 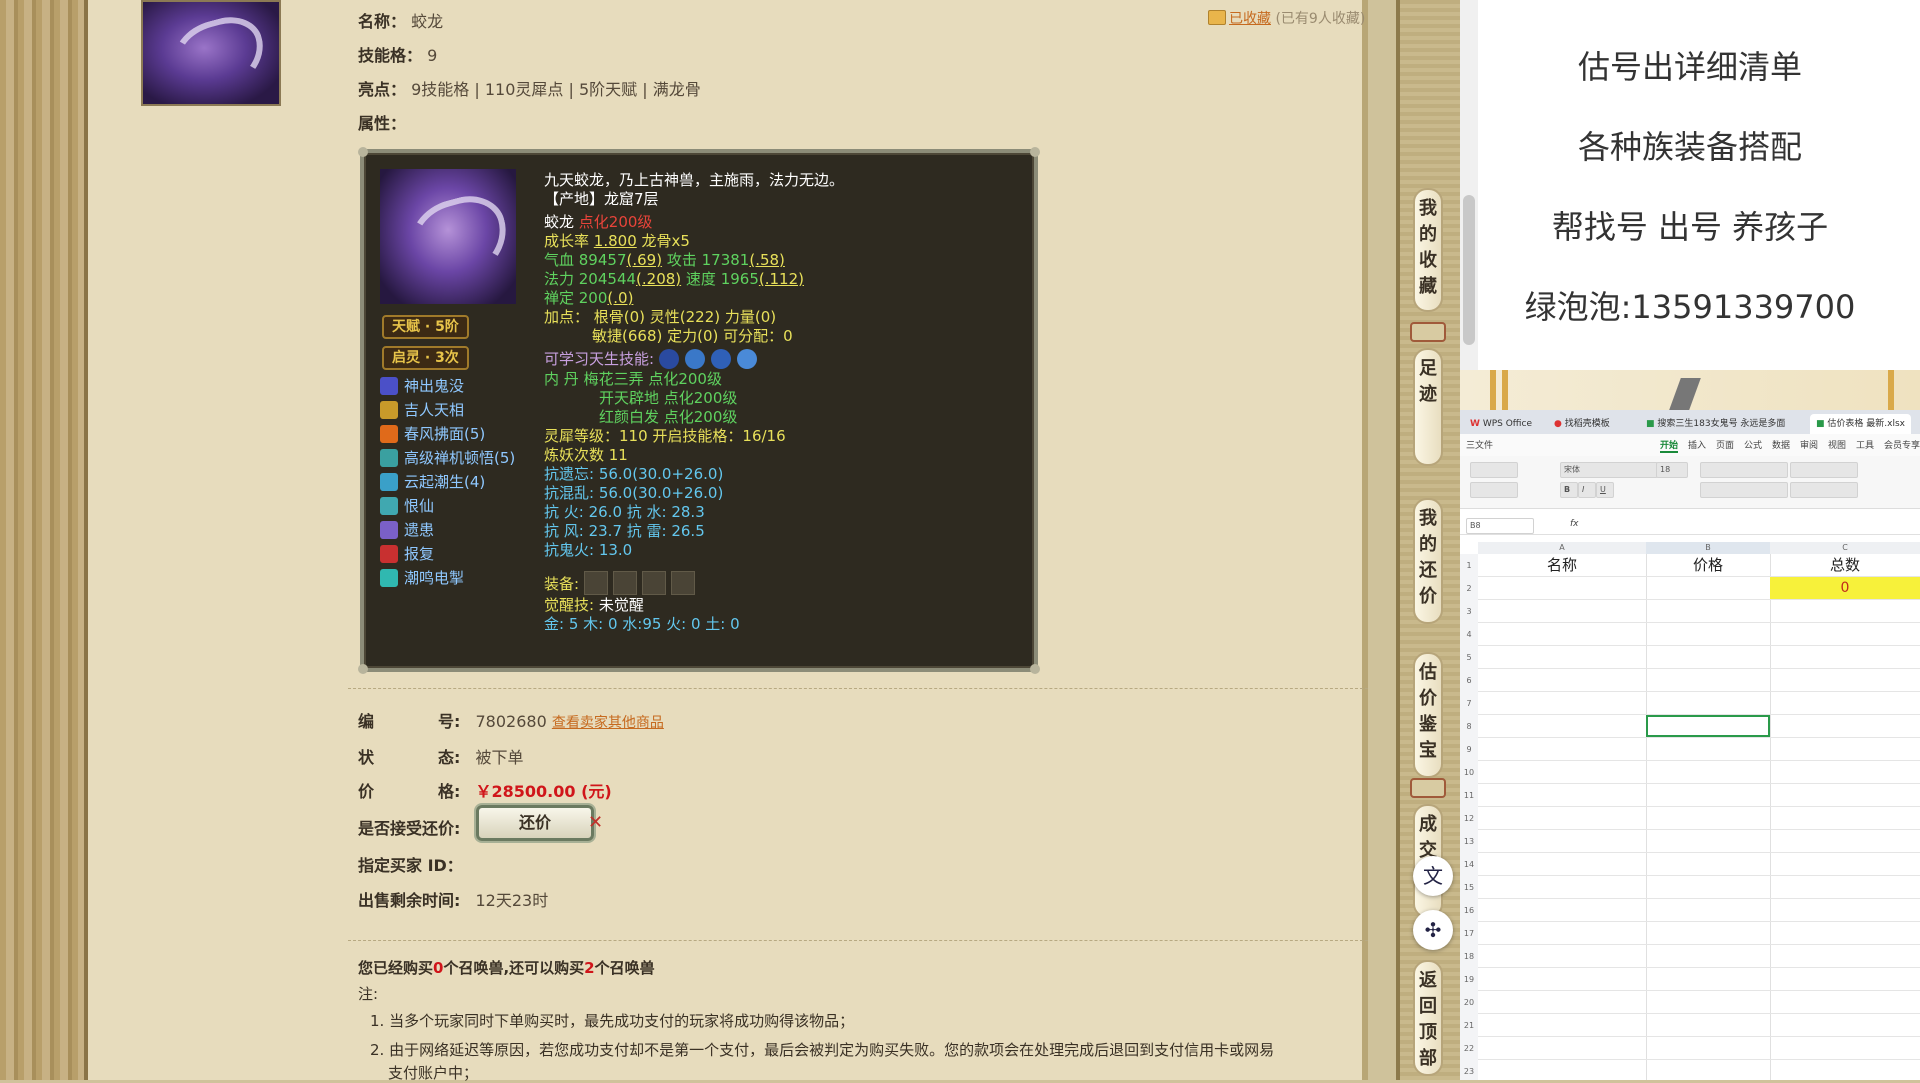 What do you see at coordinates (608, 723) in the screenshot?
I see `seller-other-items-link: 查看卖家其他商品` at bounding box center [608, 723].